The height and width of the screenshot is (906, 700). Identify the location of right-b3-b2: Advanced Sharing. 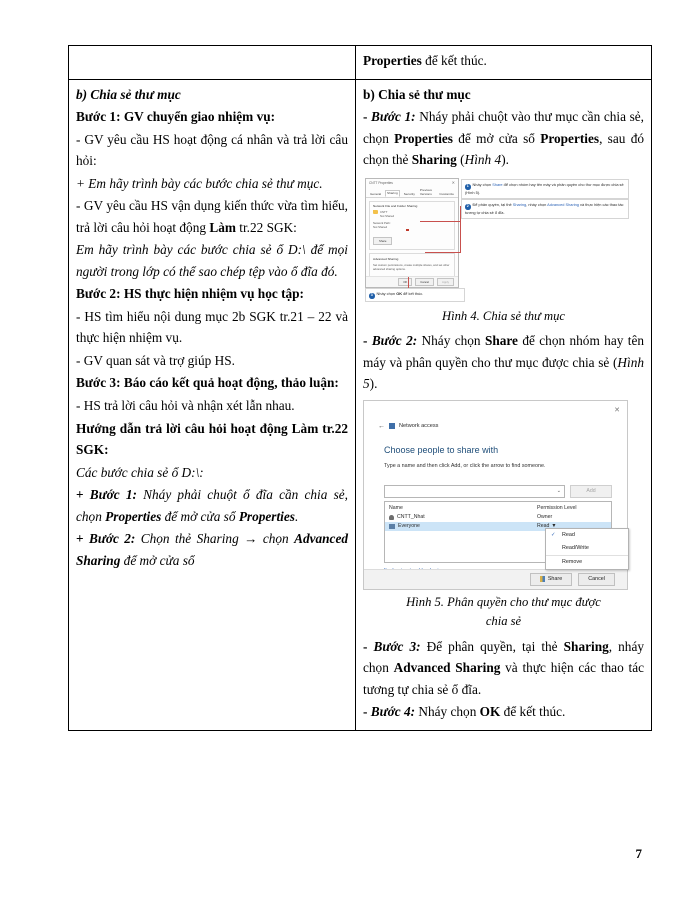
(447, 668).